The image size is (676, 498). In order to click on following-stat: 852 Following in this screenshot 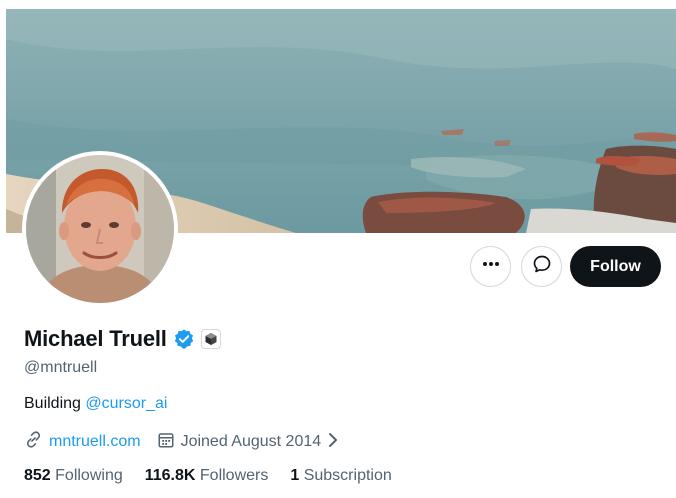, I will do `click(73, 476)`.